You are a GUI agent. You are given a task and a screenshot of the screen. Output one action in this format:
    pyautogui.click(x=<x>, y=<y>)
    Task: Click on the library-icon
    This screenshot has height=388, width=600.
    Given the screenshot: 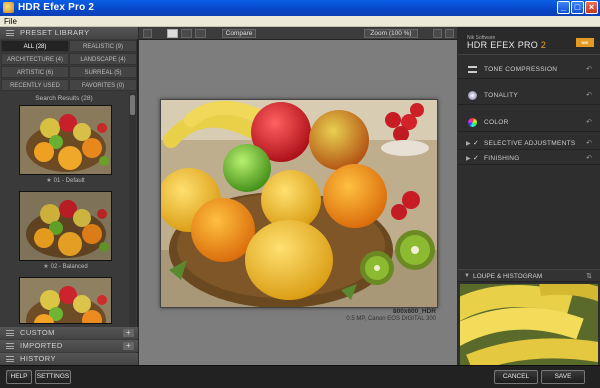 What is the action you would take?
    pyautogui.click(x=10, y=33)
    